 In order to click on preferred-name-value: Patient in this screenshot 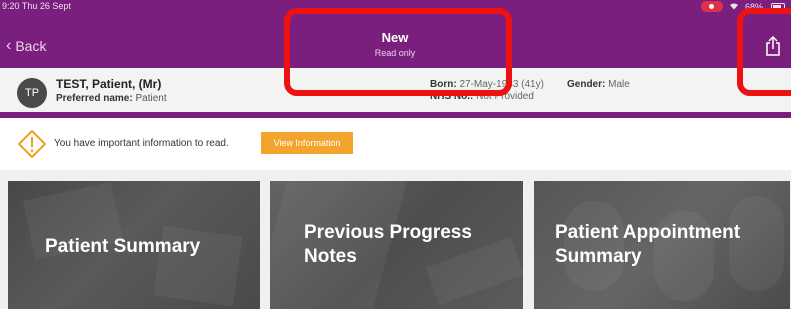, I will do `click(151, 98)`.